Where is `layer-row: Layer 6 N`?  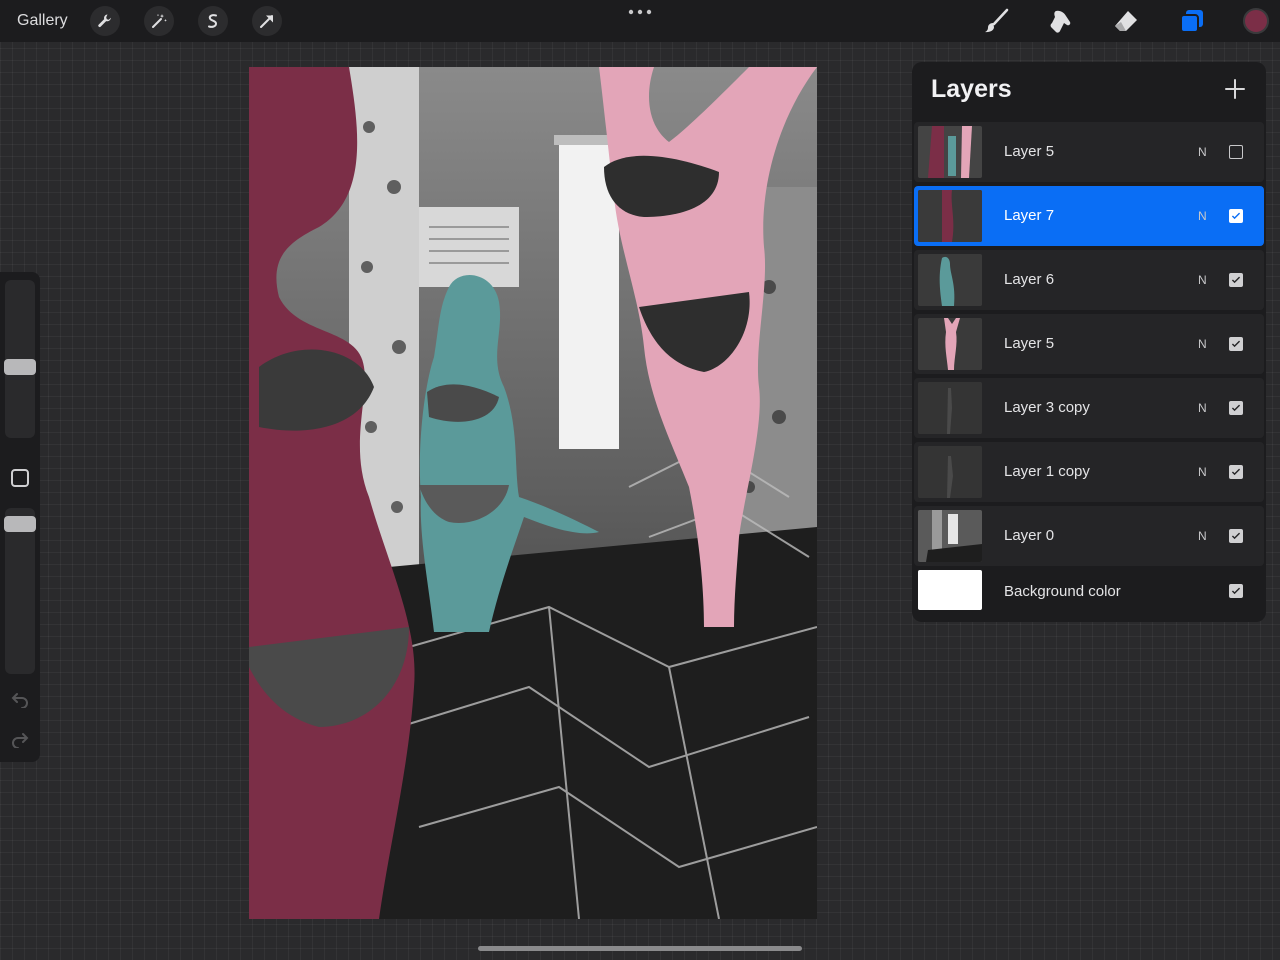 layer-row: Layer 6 N is located at coordinates (1089, 280).